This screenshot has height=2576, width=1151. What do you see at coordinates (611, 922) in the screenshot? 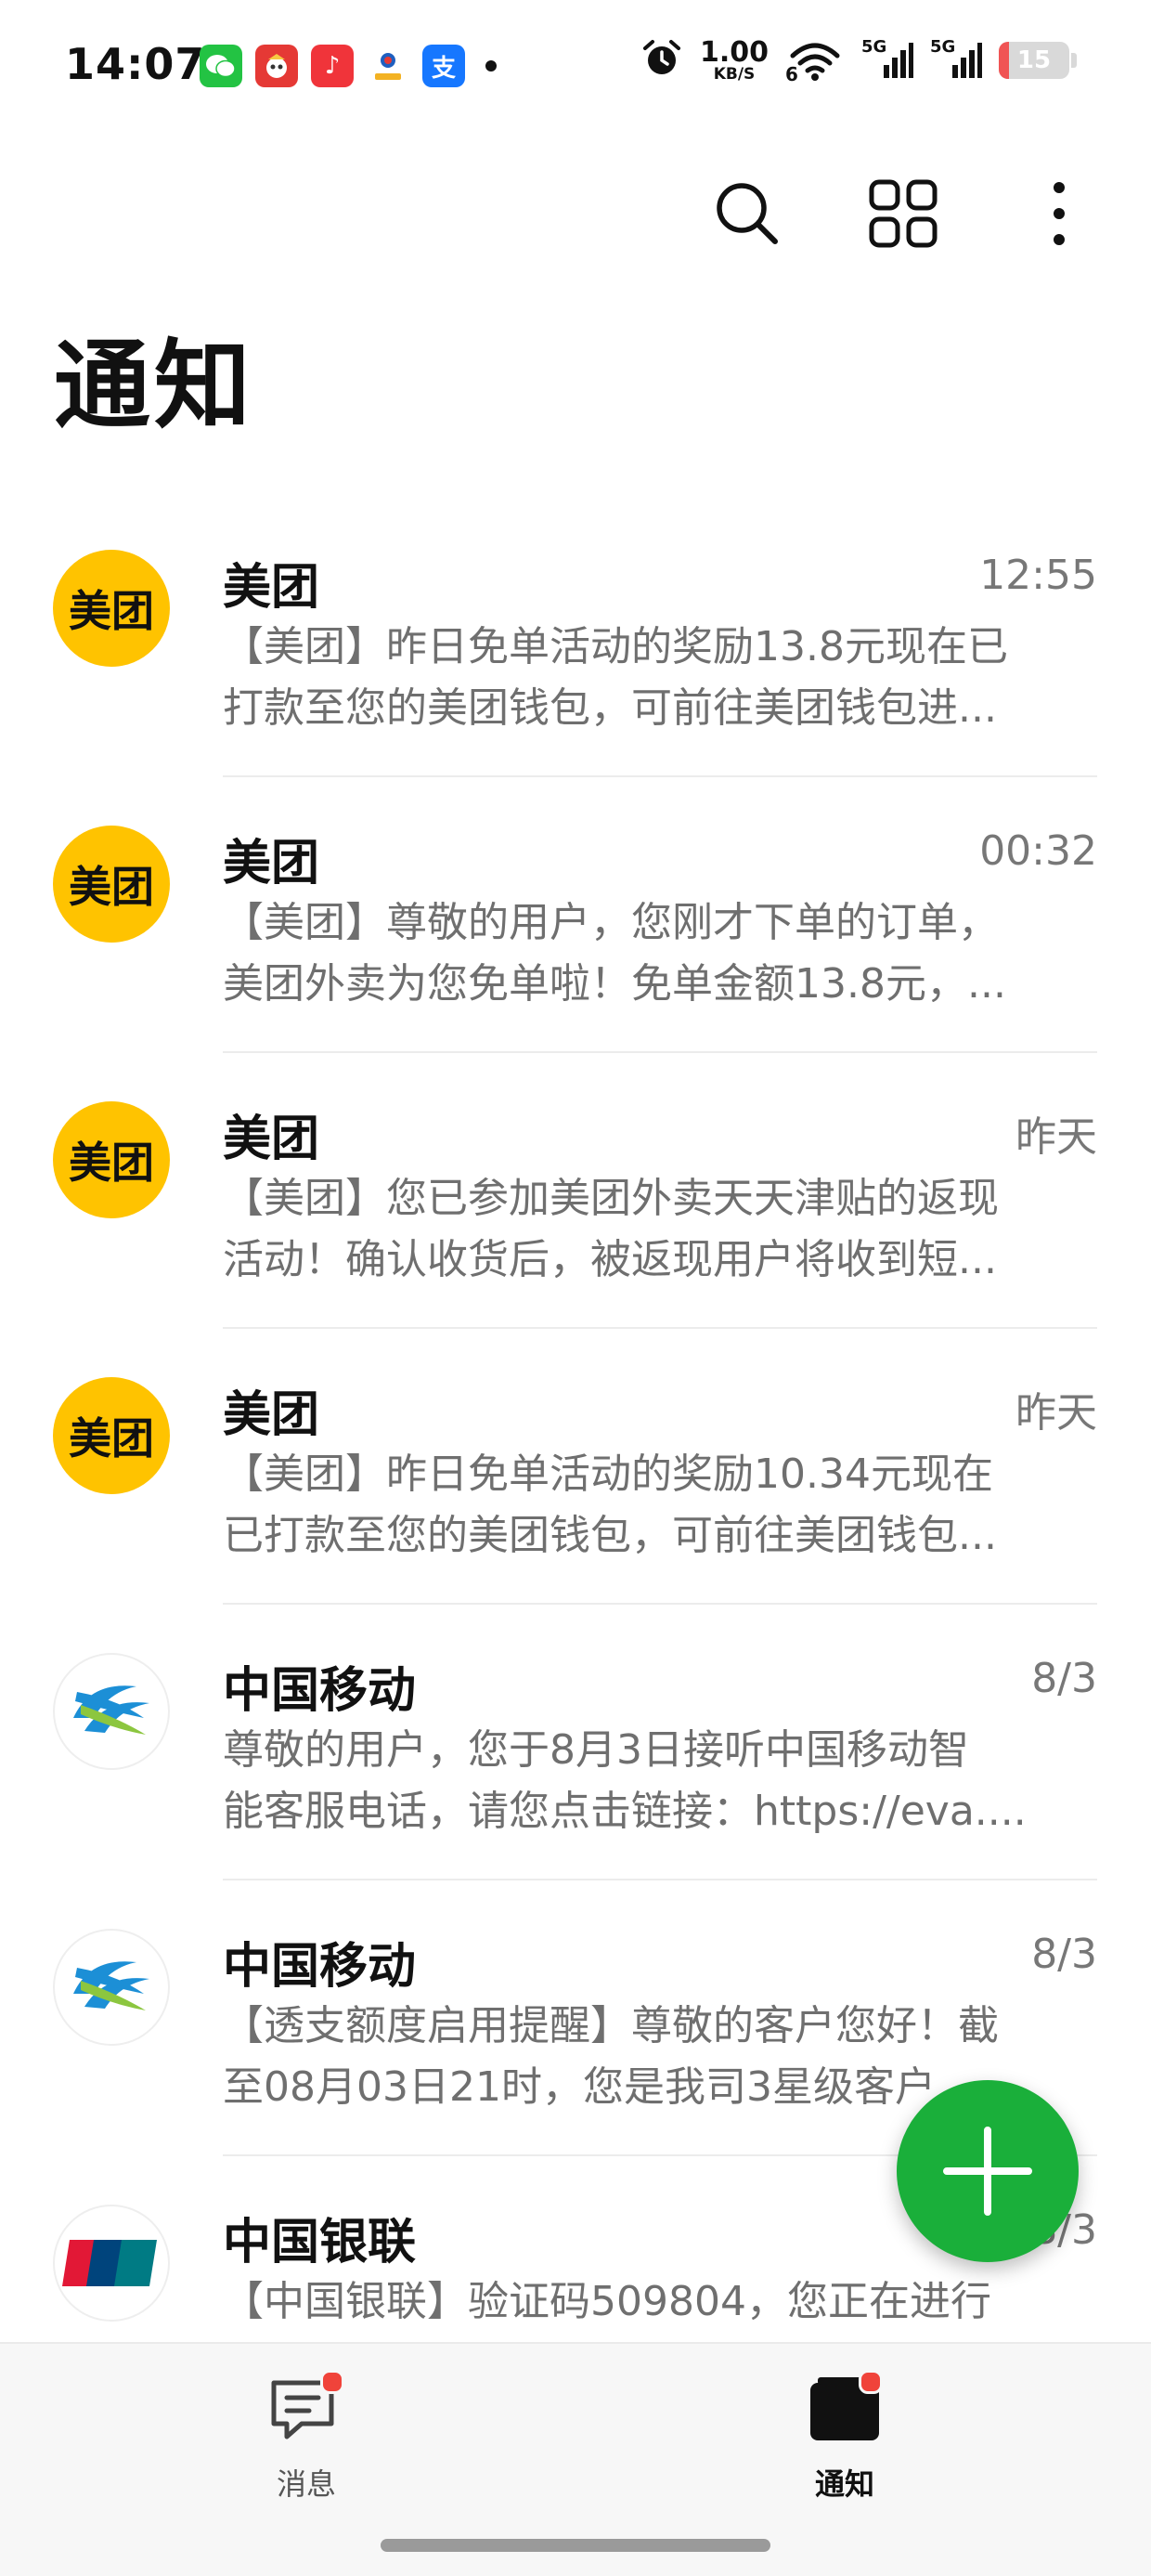
I see `preview-line: 【美团】尊敬的用户，您刚才下单的订单，` at bounding box center [611, 922].